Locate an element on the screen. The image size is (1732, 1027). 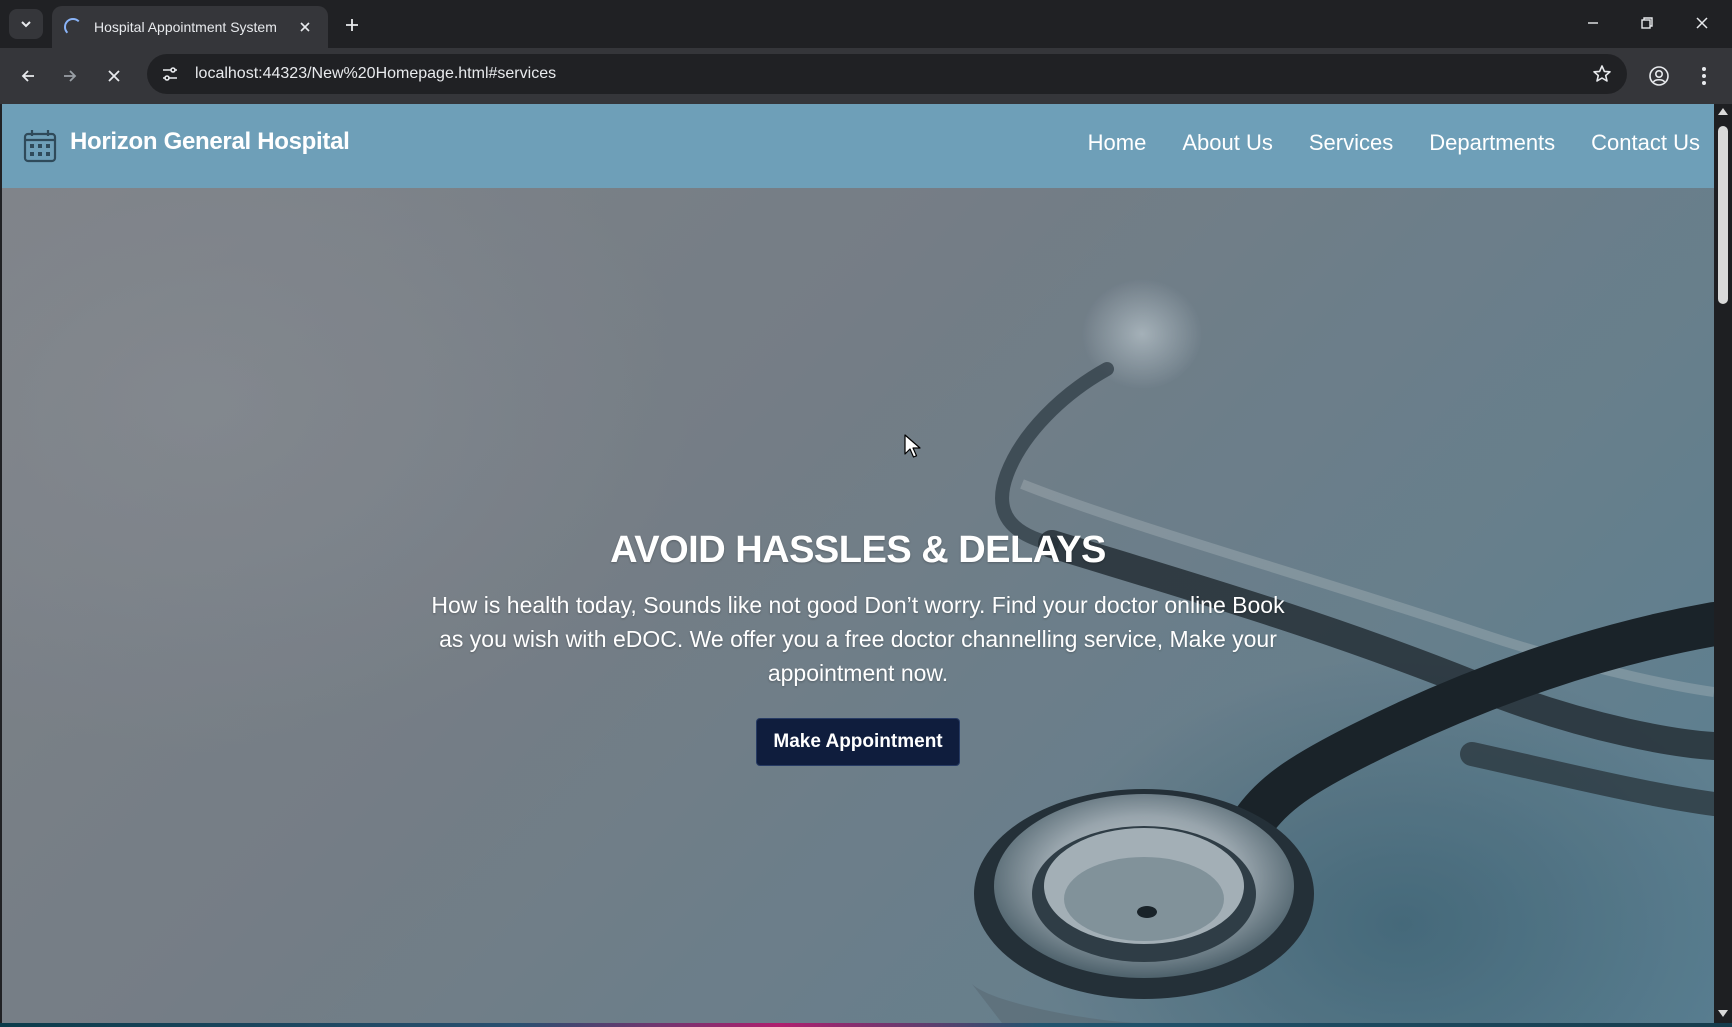
restore-icon is located at coordinates (1647, 23).